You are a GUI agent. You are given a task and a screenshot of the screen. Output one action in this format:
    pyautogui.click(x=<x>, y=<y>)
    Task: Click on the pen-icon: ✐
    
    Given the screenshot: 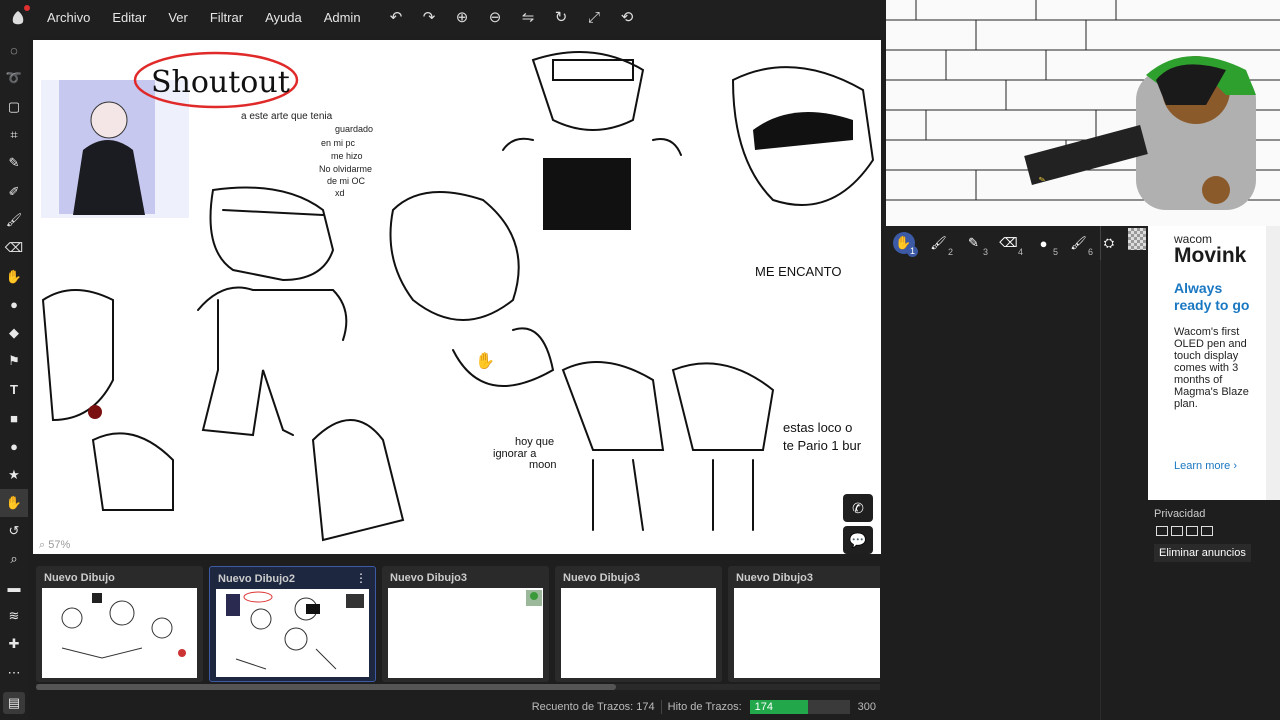 What is the action you would take?
    pyautogui.click(x=14, y=191)
    